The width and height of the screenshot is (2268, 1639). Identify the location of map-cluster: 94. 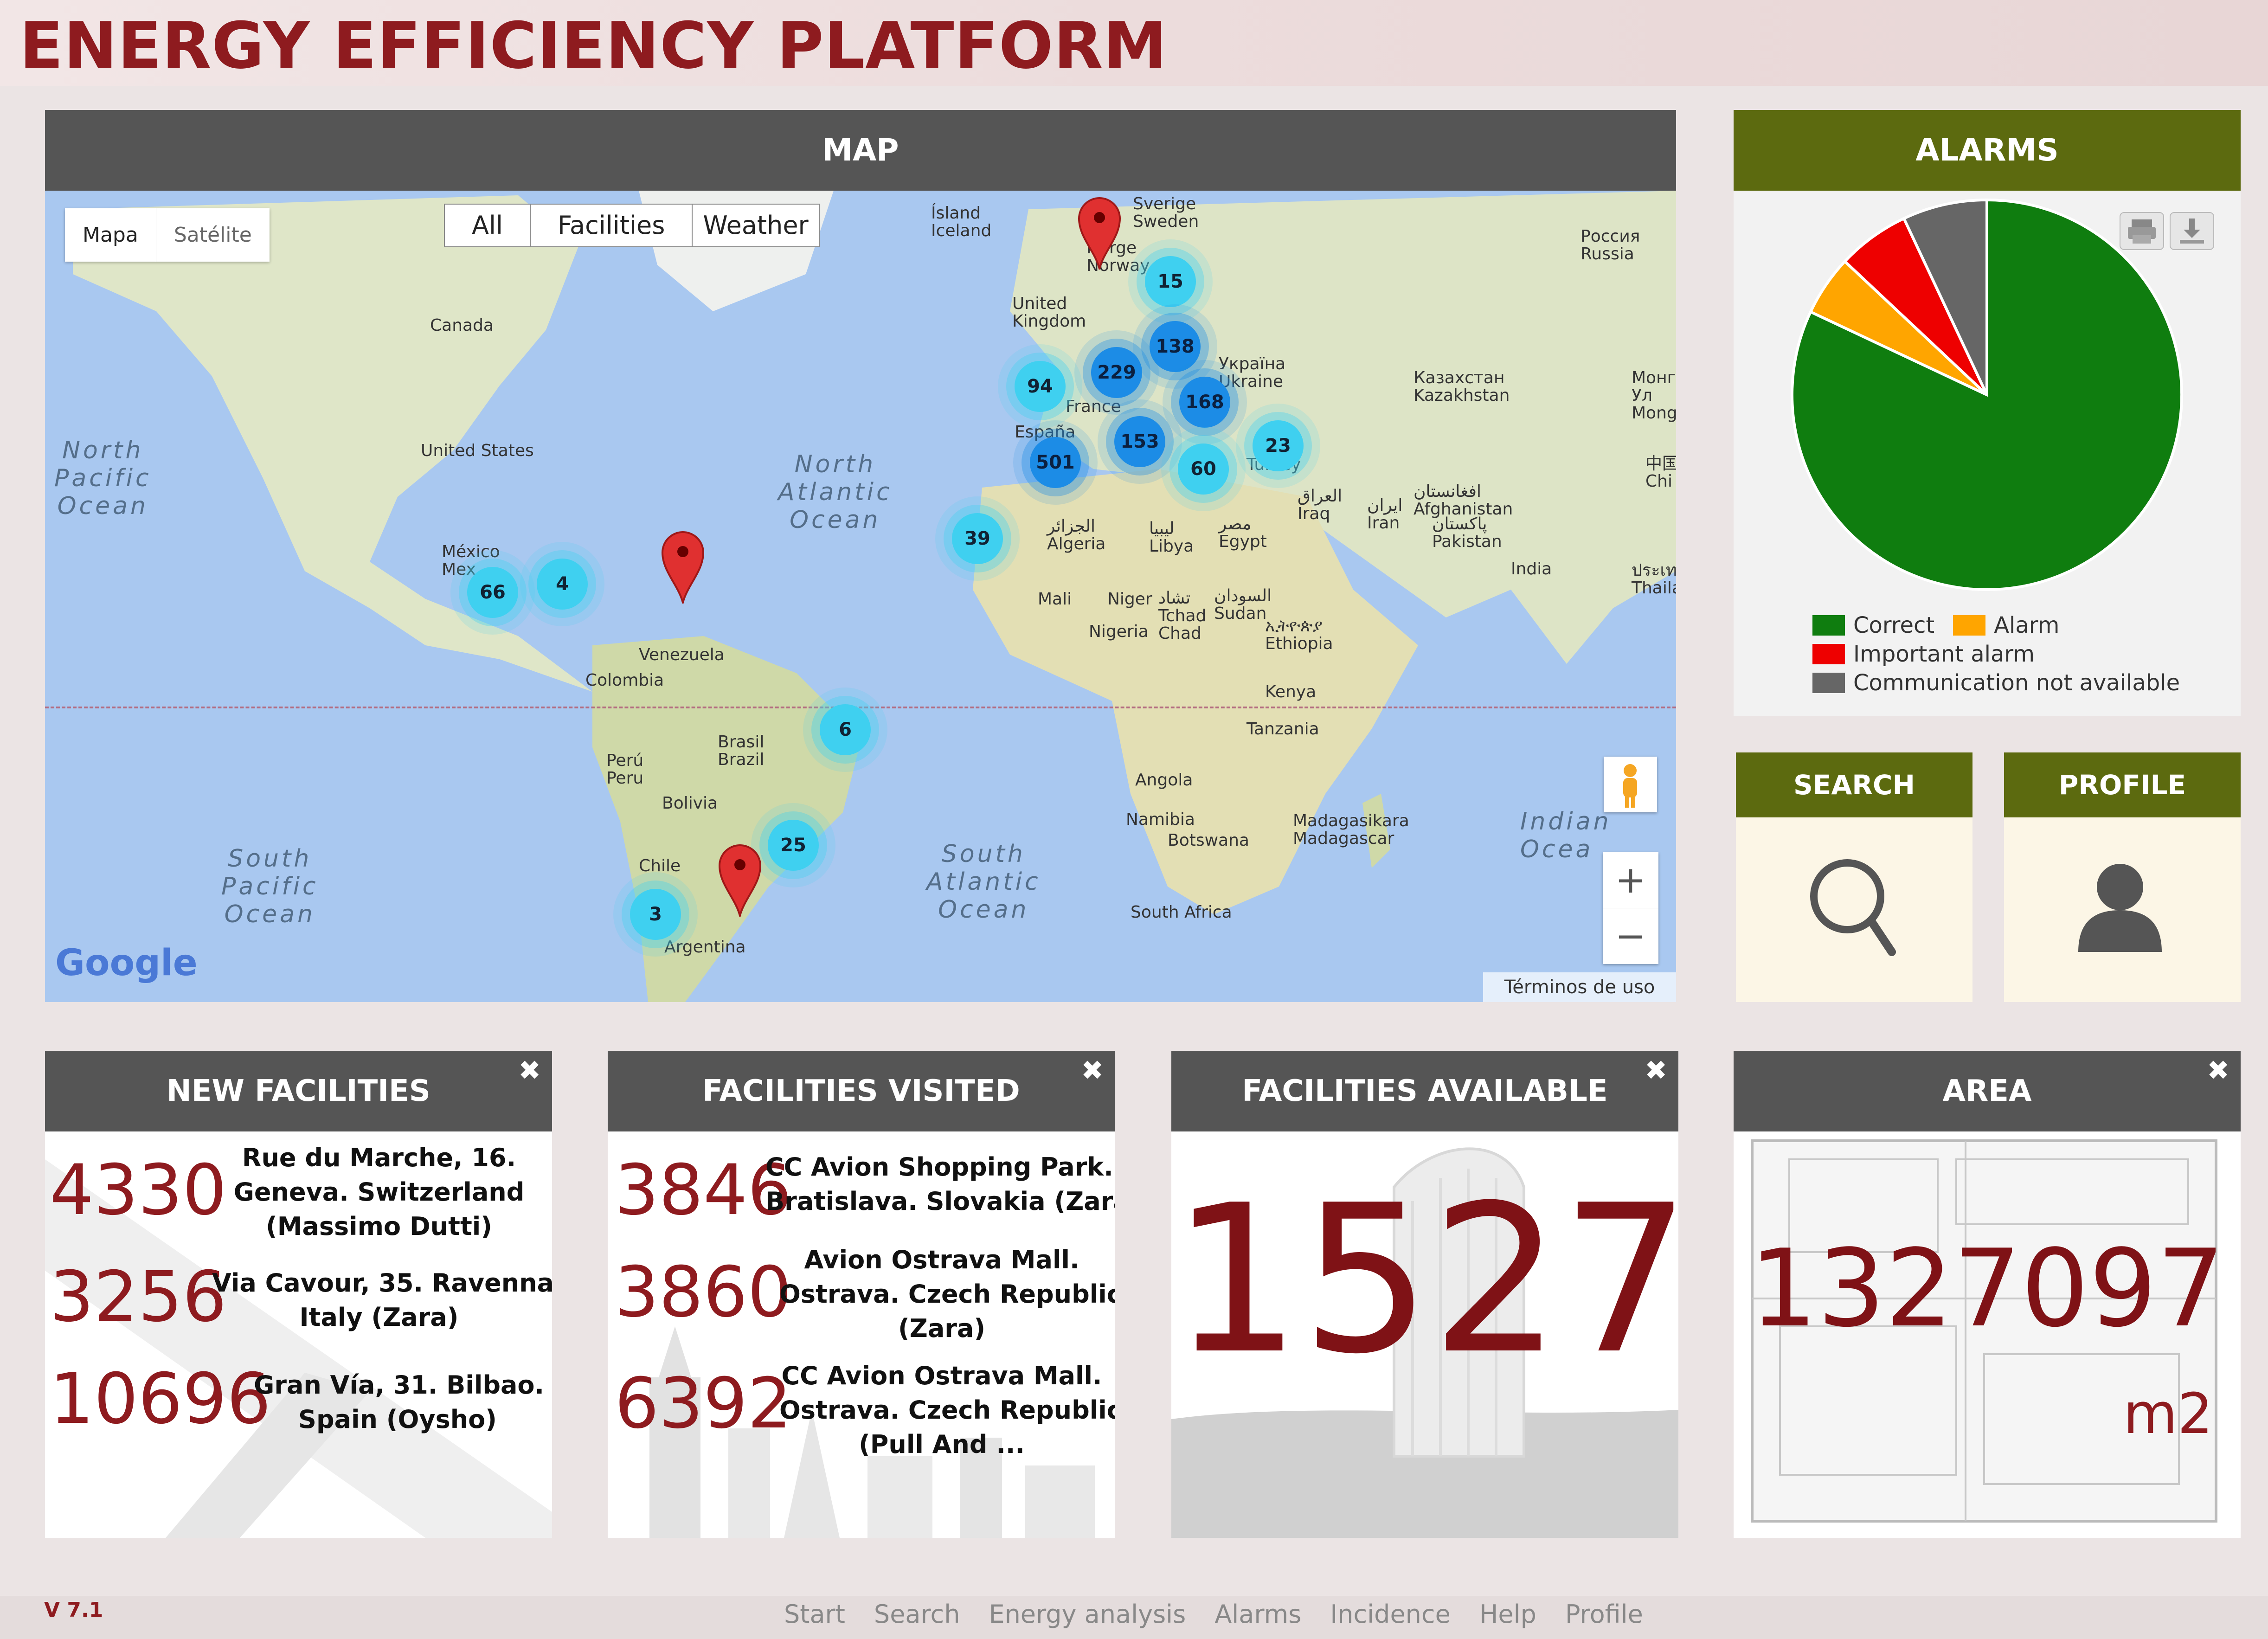
(1040, 387).